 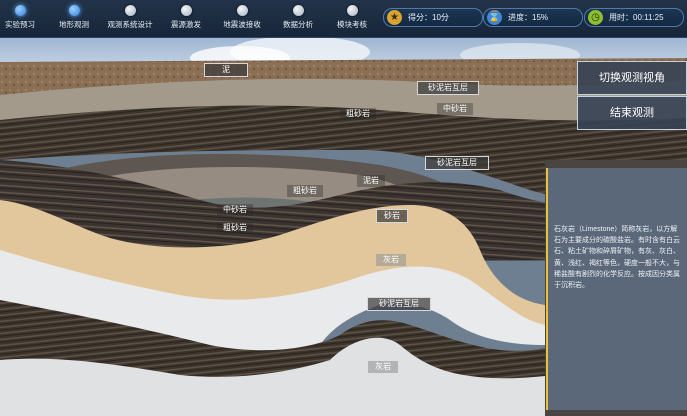 What do you see at coordinates (632, 113) in the screenshot?
I see `end-observation-button: 结束观测` at bounding box center [632, 113].